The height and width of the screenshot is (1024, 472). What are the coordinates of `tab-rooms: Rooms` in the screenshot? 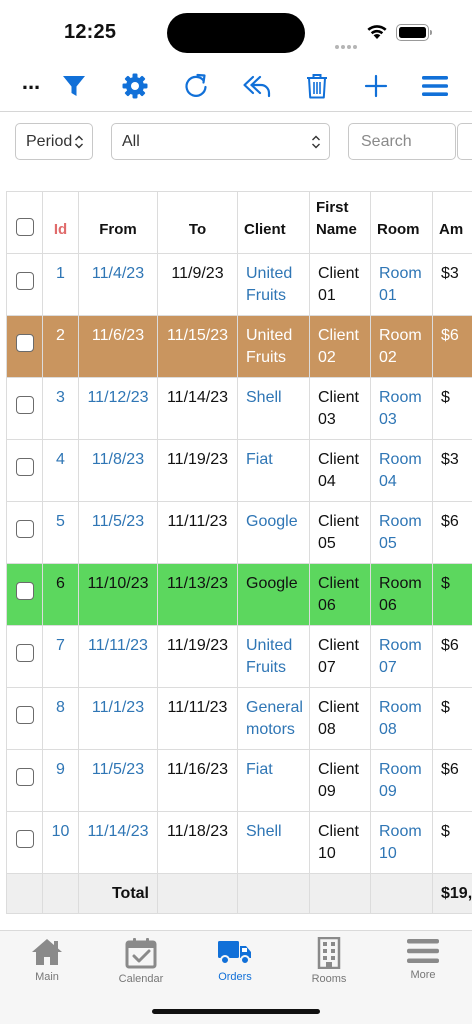 It's located at (329, 963).